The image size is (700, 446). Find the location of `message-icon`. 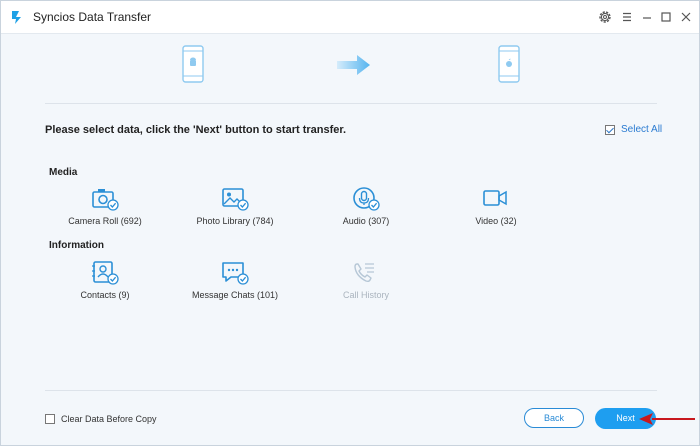

message-icon is located at coordinates (235, 273).